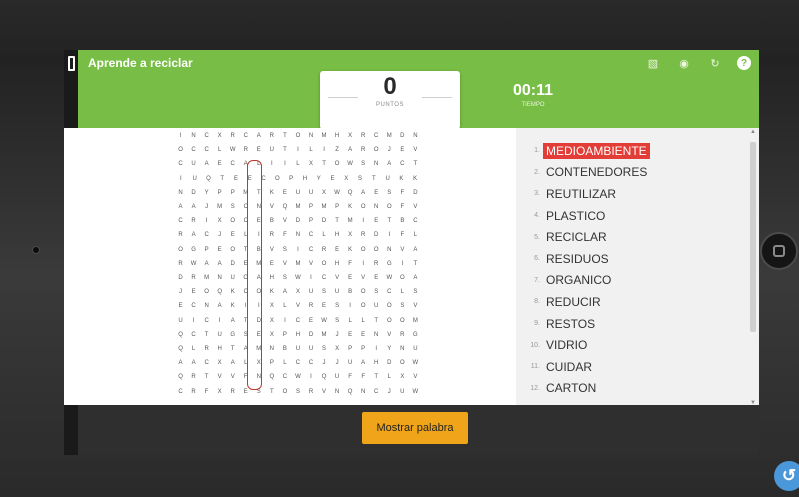  What do you see at coordinates (389, 392) in the screenshot?
I see `grid-cell: J` at bounding box center [389, 392].